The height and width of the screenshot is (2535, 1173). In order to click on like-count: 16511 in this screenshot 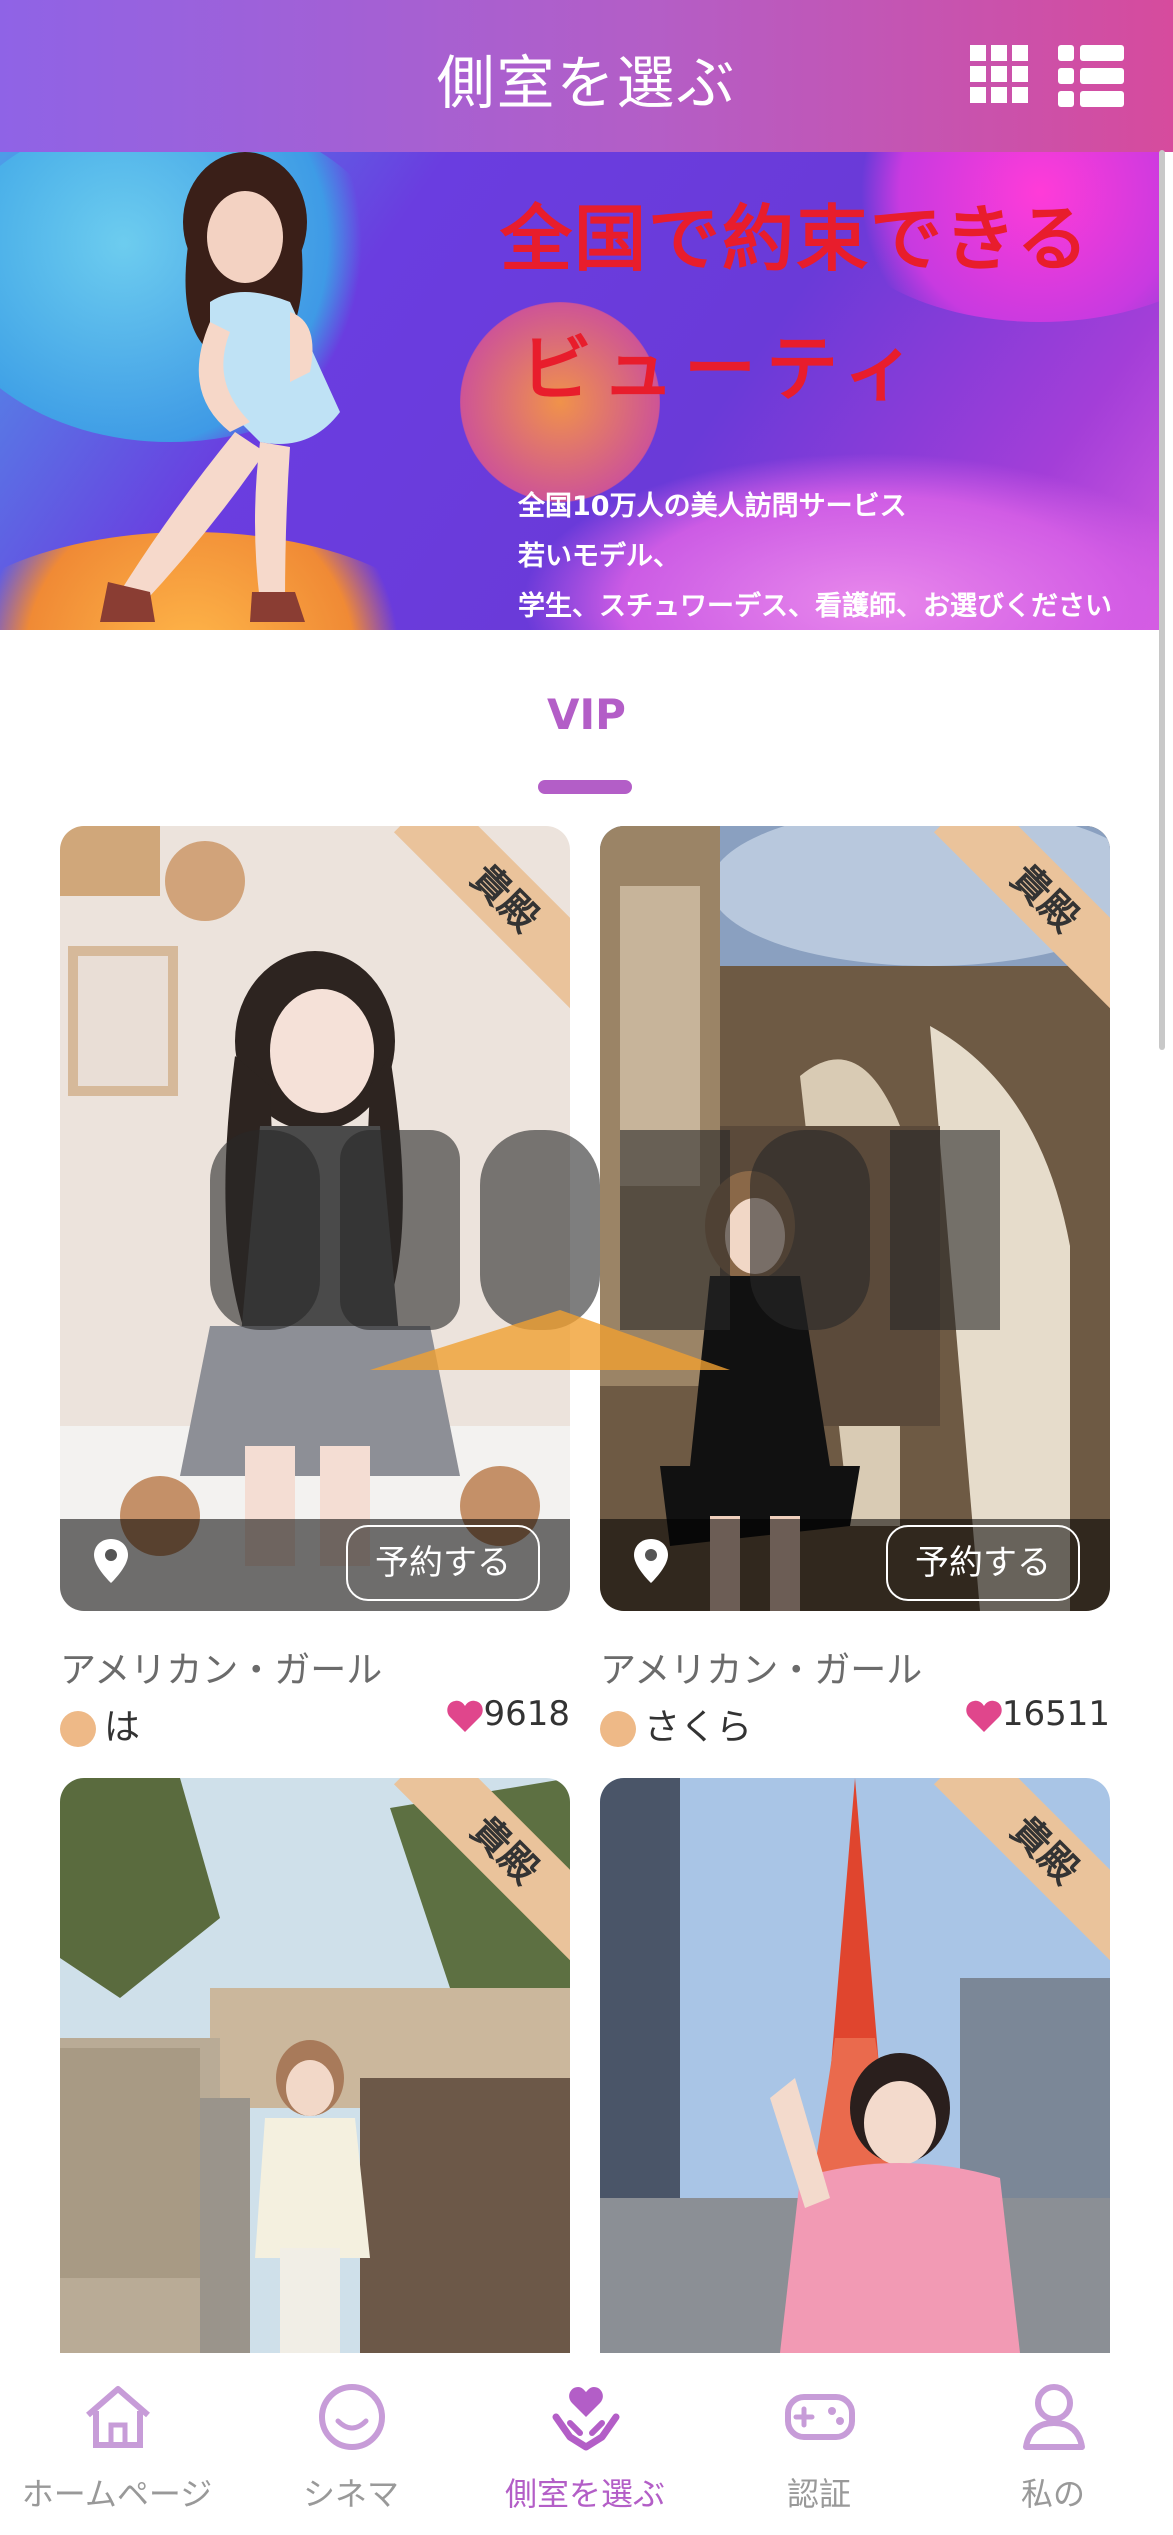, I will do `click(1038, 1714)`.